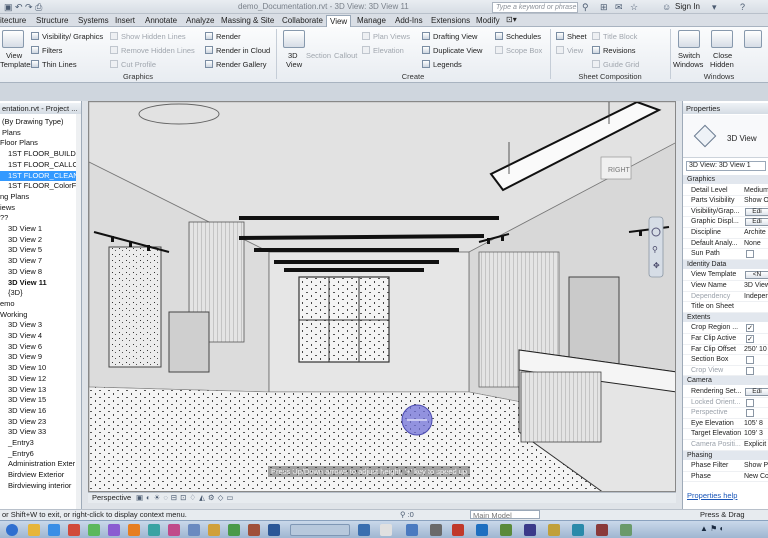 This screenshot has height=538, width=768. What do you see at coordinates (753, 39) in the screenshot?
I see `replicate-icon` at bounding box center [753, 39].